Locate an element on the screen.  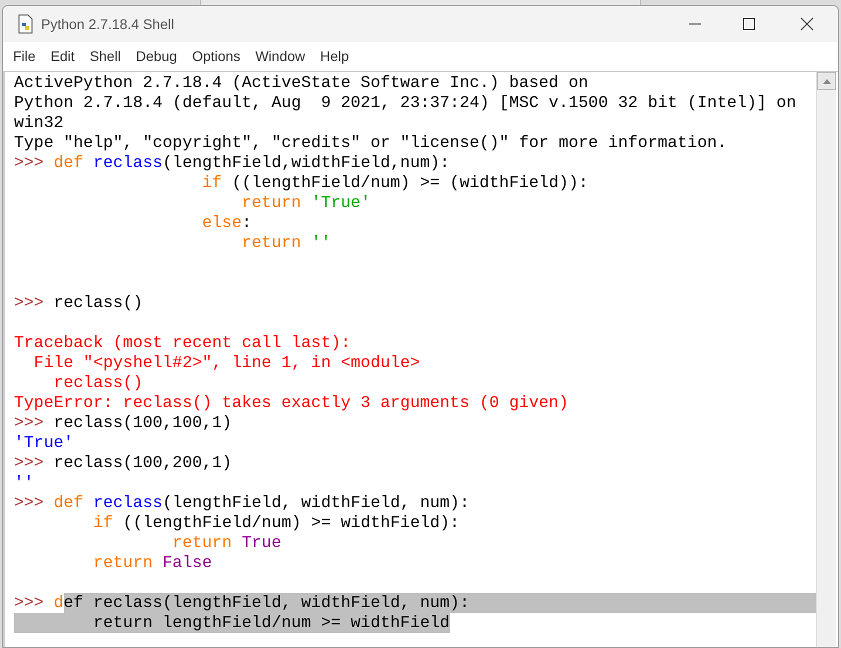
scrollbar is located at coordinates (826, 359).